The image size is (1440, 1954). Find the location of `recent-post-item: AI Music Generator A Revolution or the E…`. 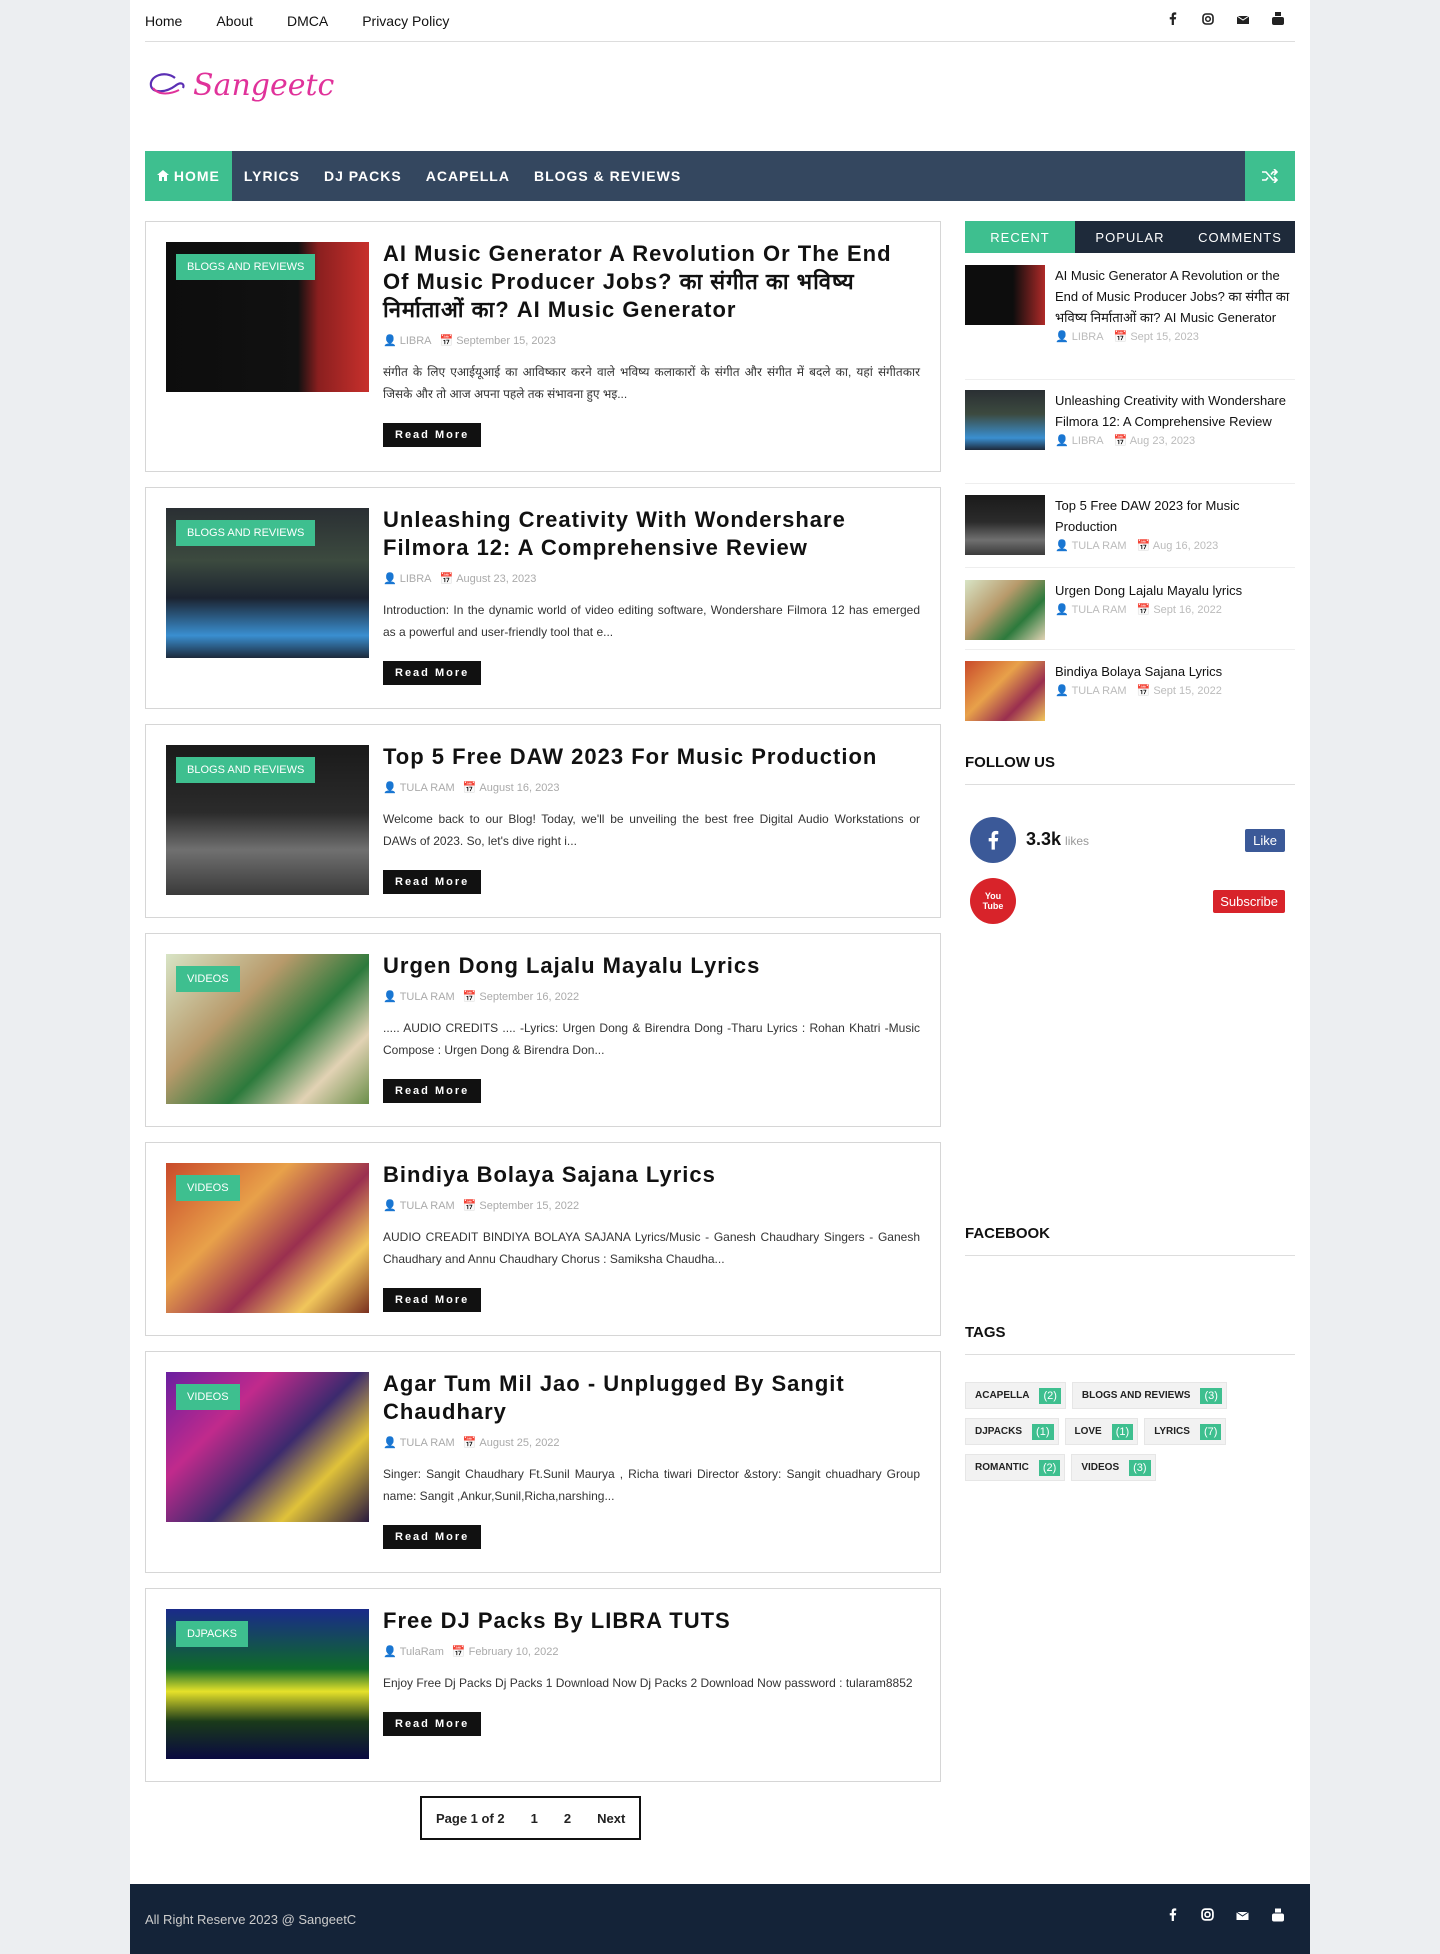

recent-post-item: AI Music Generator A Revolution or the E… is located at coordinates (1130, 322).